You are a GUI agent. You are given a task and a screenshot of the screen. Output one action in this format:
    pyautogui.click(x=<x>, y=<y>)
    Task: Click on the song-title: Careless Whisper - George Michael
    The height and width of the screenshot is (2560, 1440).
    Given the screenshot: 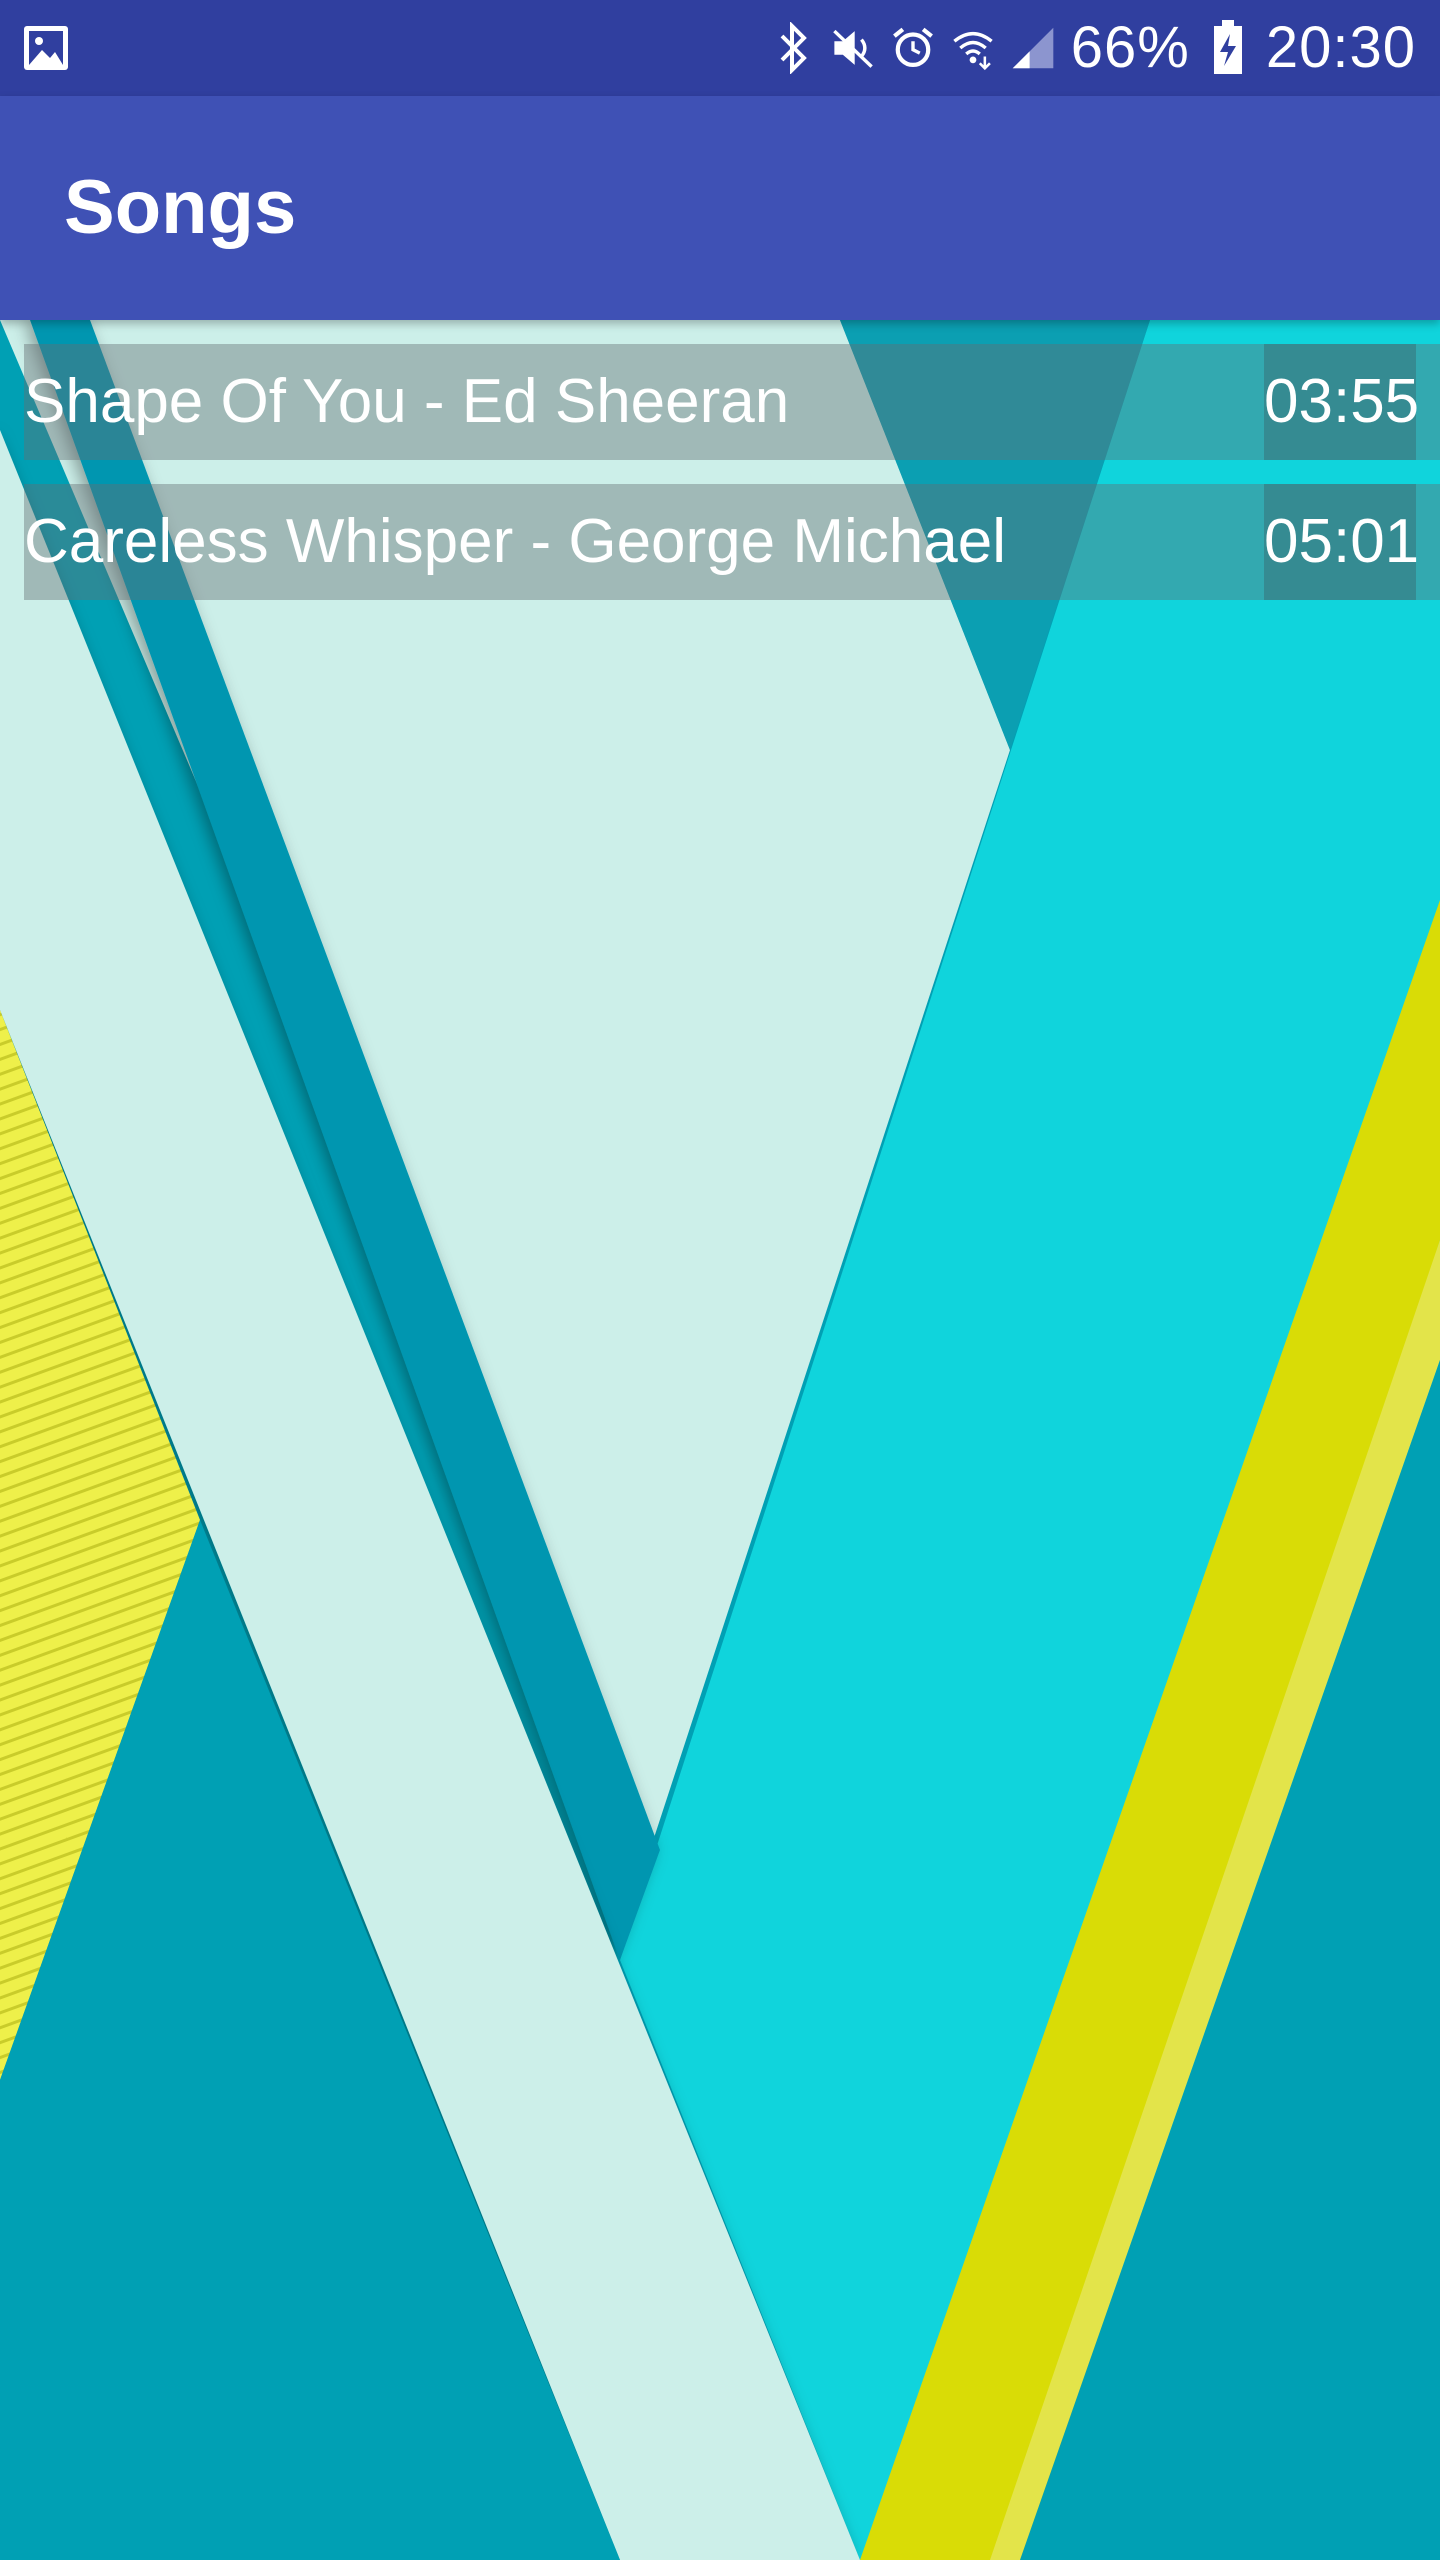 What is the action you would take?
    pyautogui.click(x=515, y=541)
    